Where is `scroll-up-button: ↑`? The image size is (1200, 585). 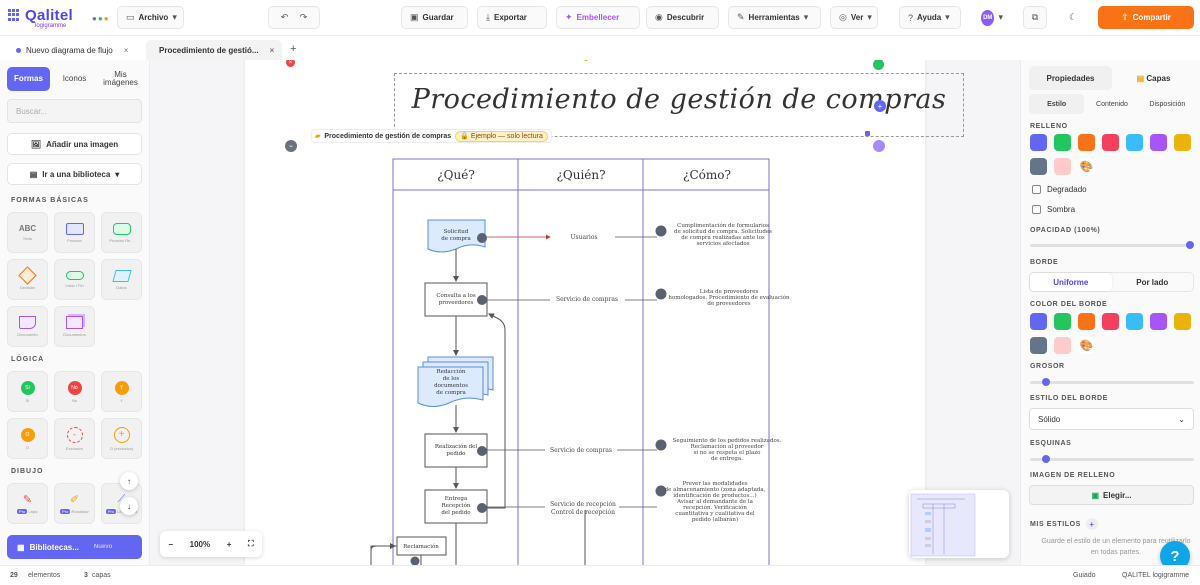 scroll-up-button: ↑ is located at coordinates (129, 481).